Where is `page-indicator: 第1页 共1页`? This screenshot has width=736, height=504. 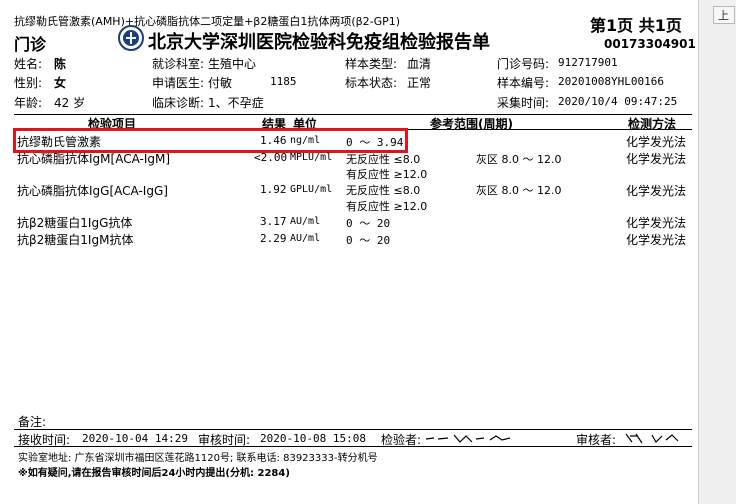 page-indicator: 第1页 共1页 is located at coordinates (636, 25).